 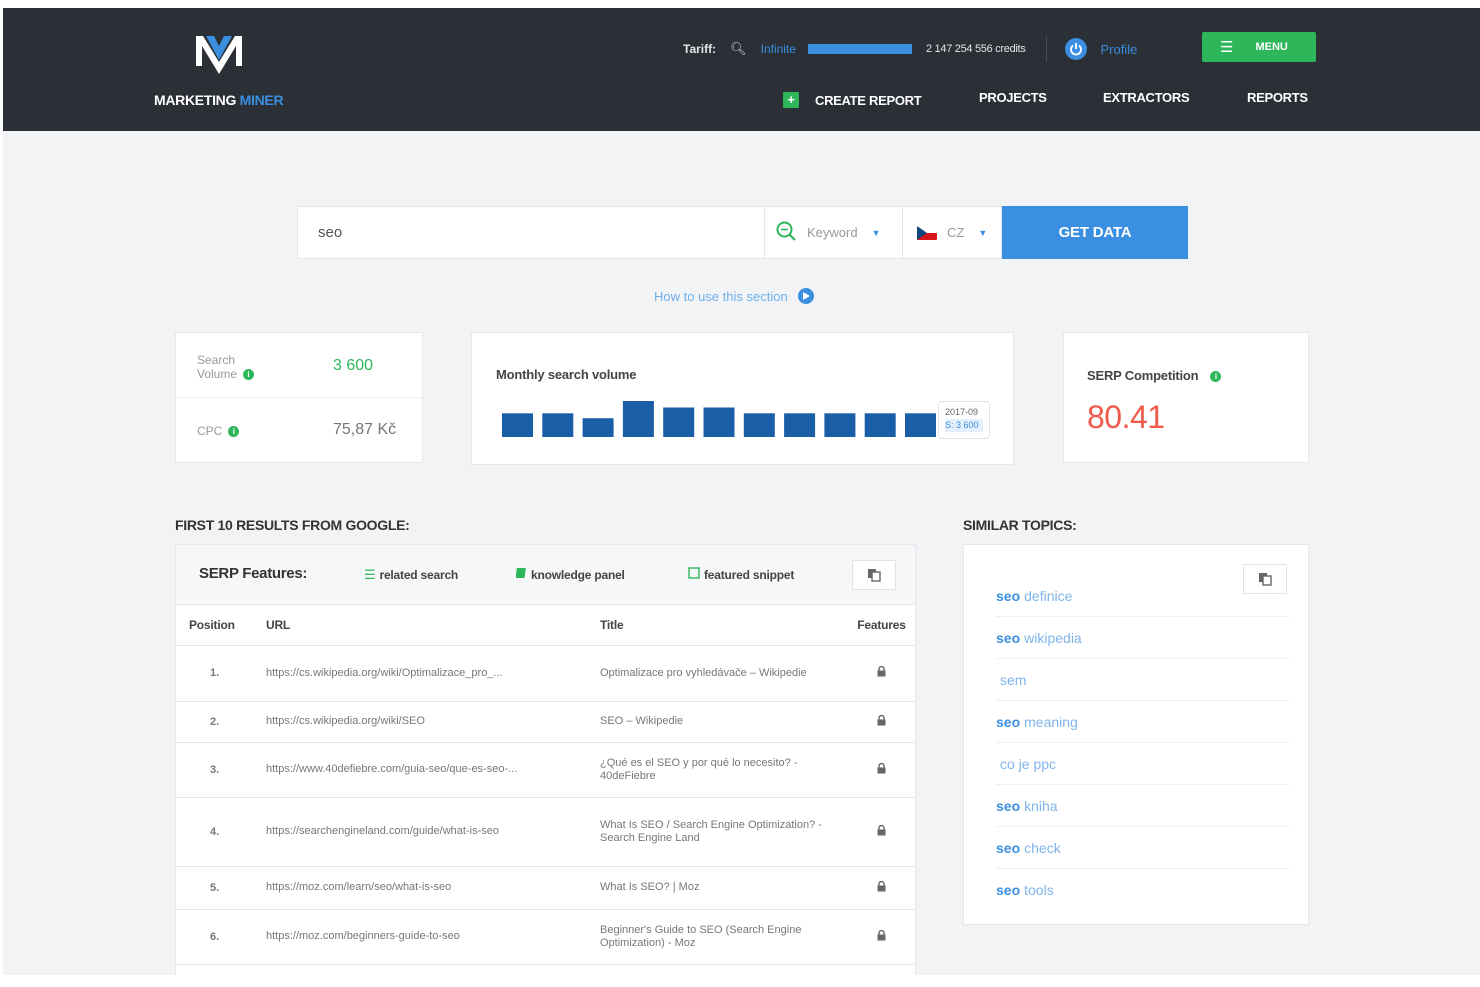 What do you see at coordinates (1046, 49) in the screenshot?
I see `divider` at bounding box center [1046, 49].